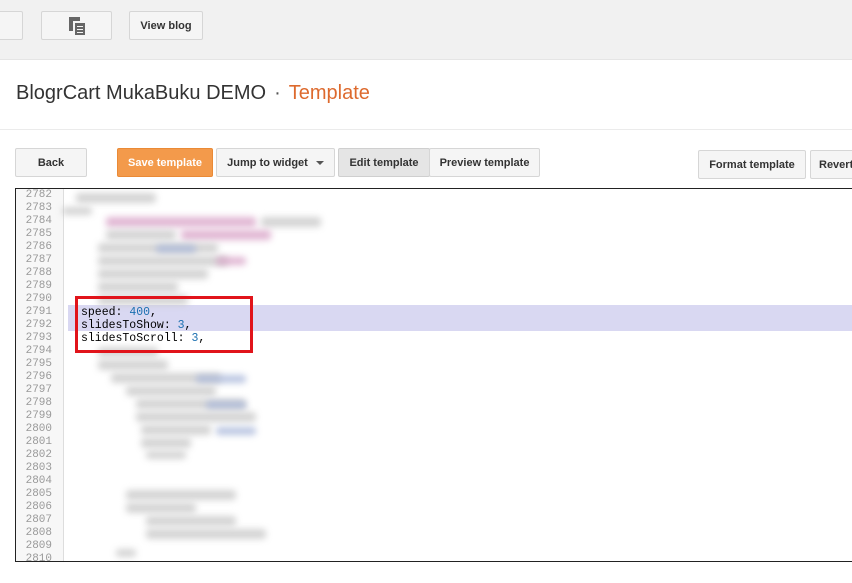  What do you see at coordinates (164, 324) in the screenshot?
I see `highlight-annotation-box` at bounding box center [164, 324].